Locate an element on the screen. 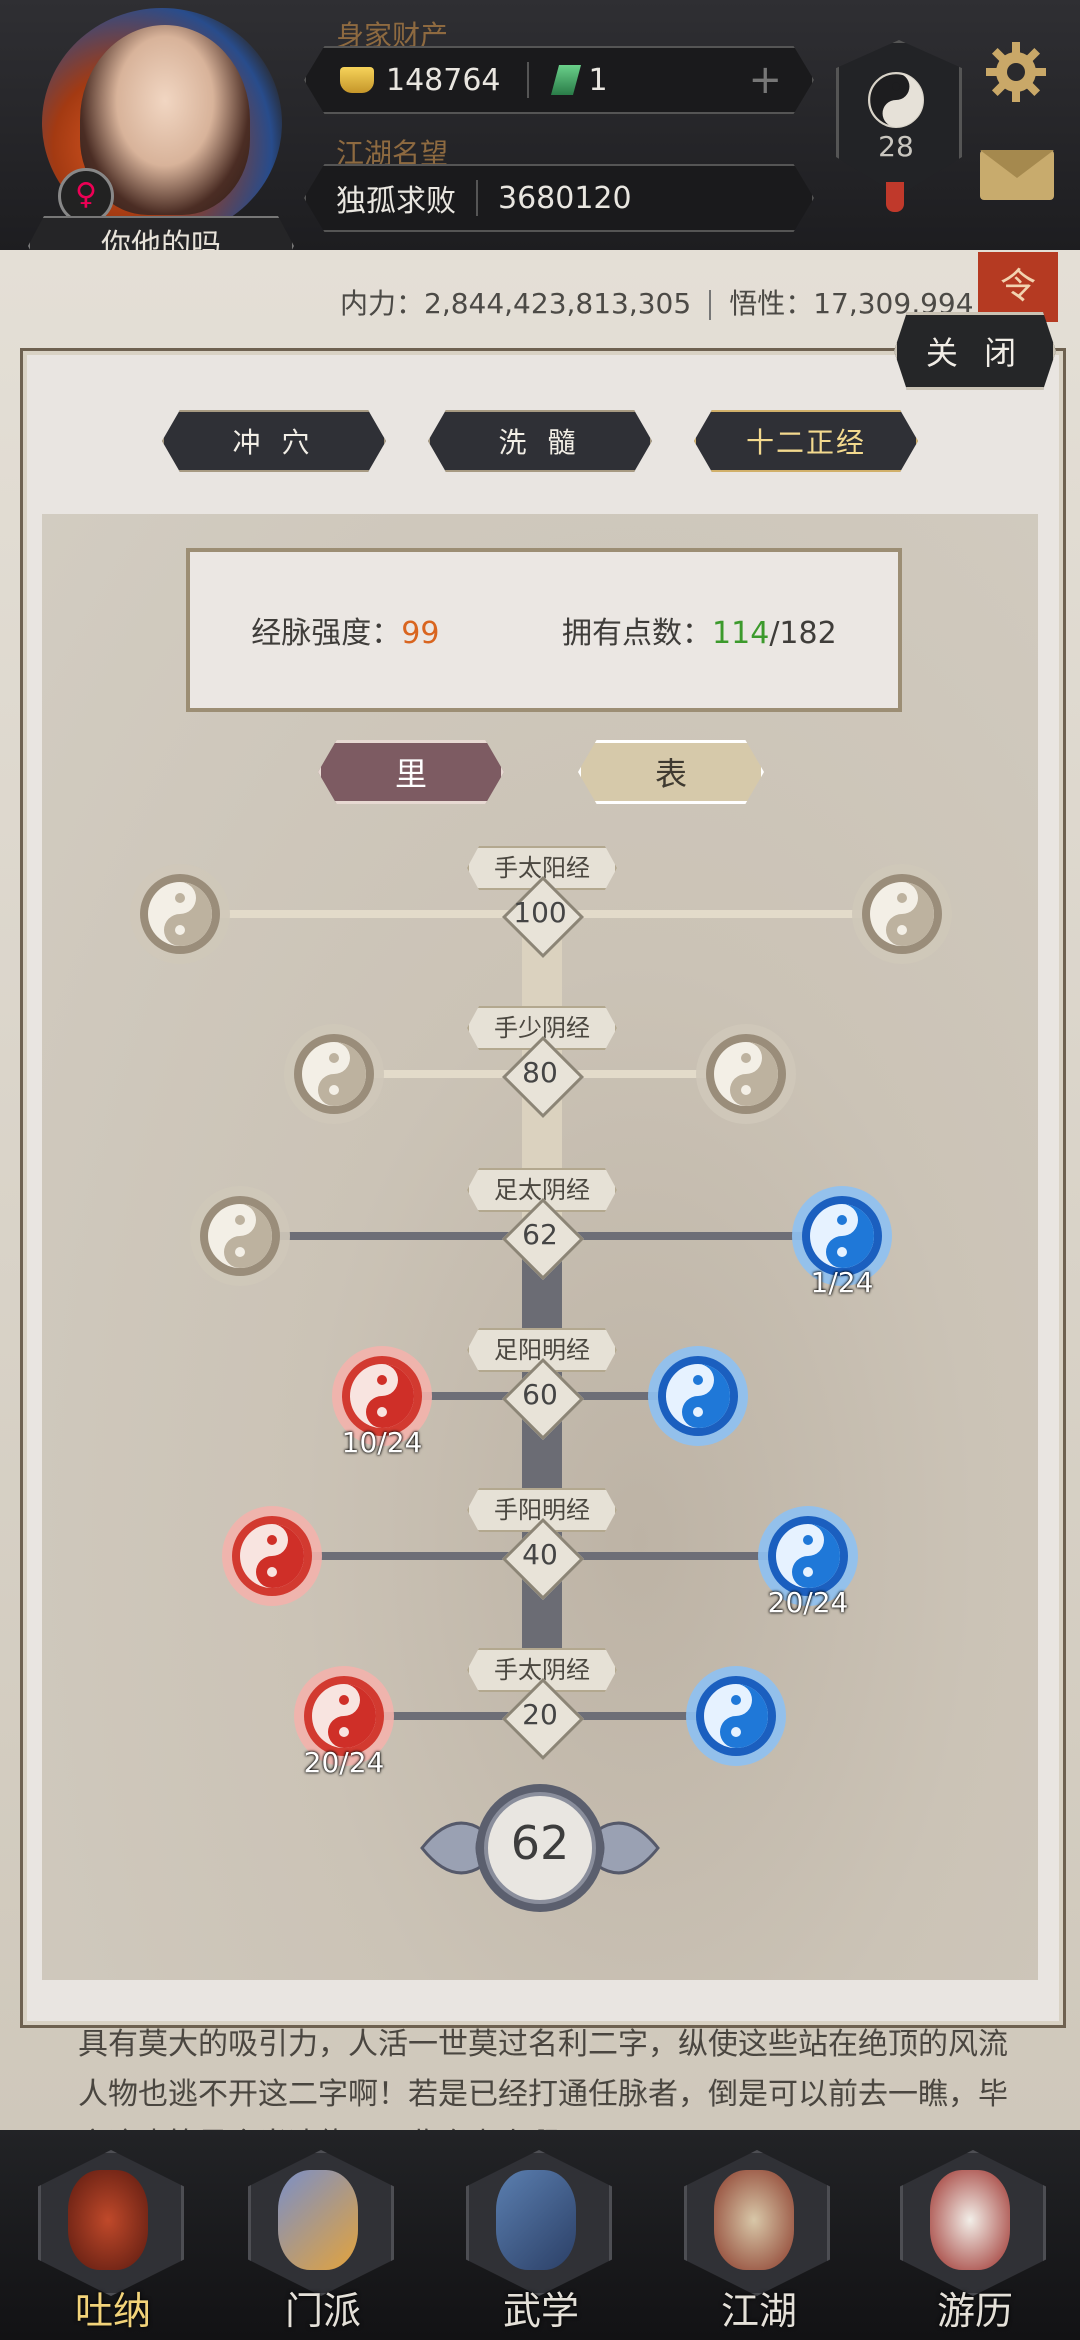  settings-gear-icon is located at coordinates (1016, 72).